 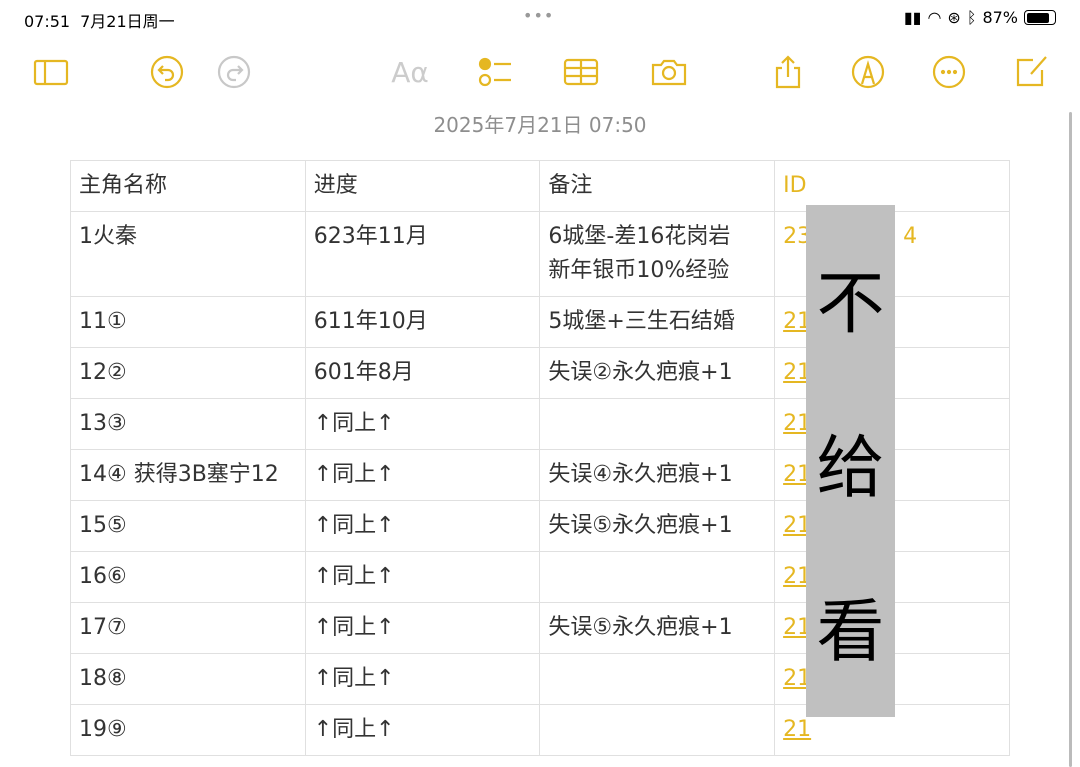 I want to click on checklist-icon, so click(x=494, y=72).